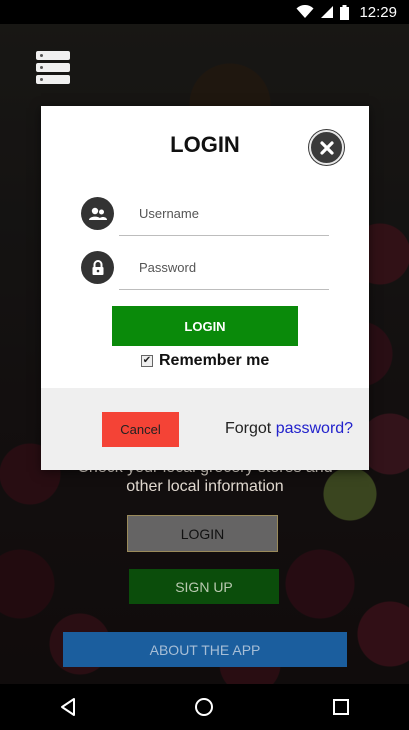 The width and height of the screenshot is (409, 730). Describe the element at coordinates (327, 12) in the screenshot. I see `cell-signal-icon` at that location.